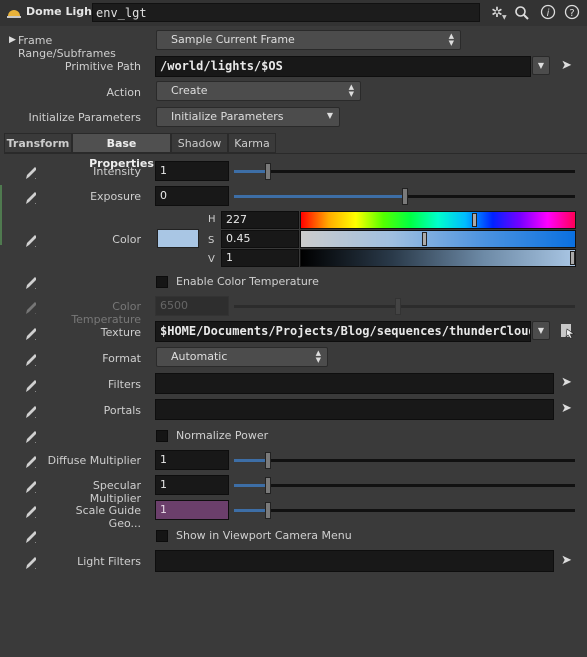 The image size is (587, 657). Describe the element at coordinates (38, 143) in the screenshot. I see `tab-transform: Transform` at that location.